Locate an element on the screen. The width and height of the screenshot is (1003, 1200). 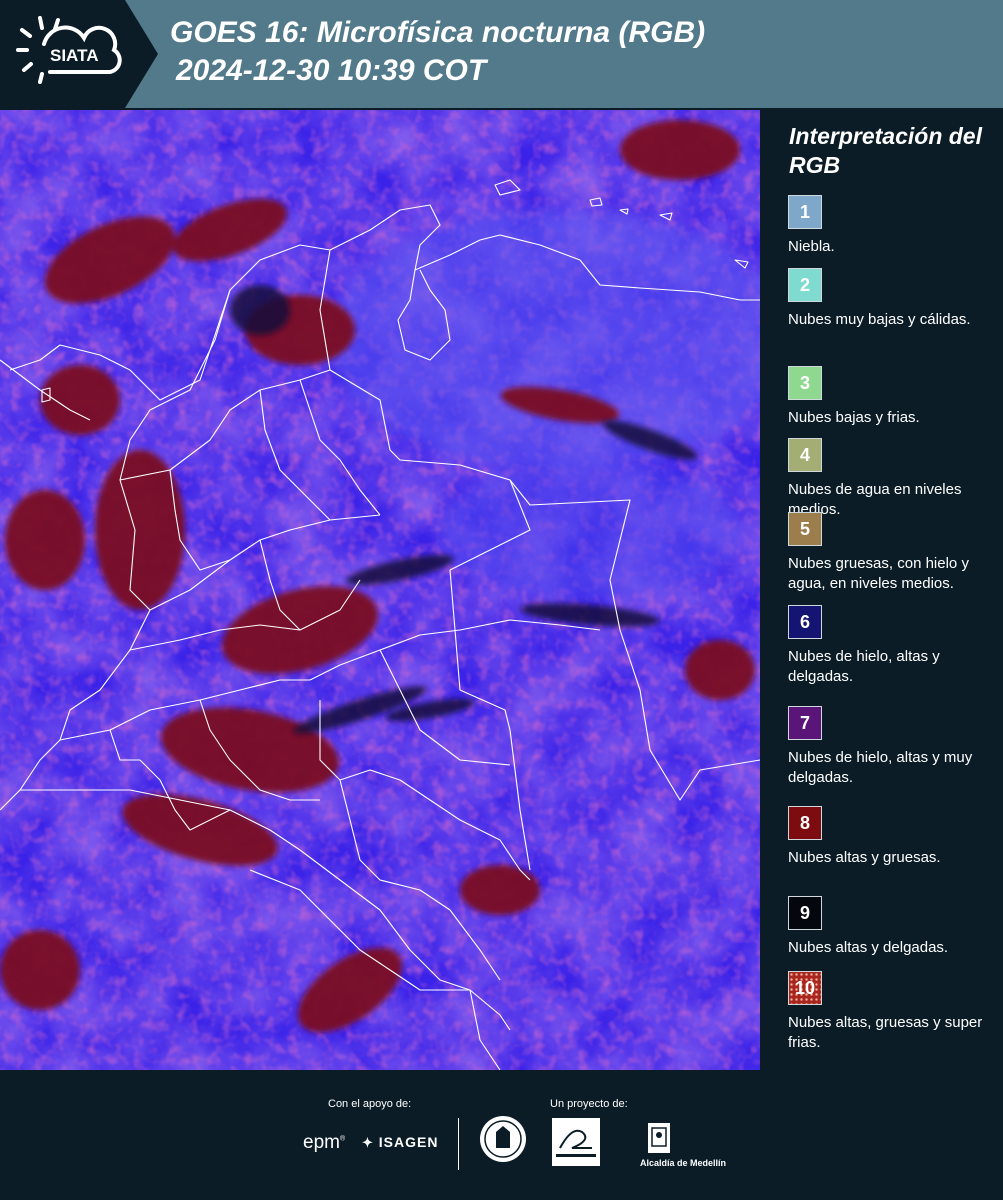
legend-swatch: 4 is located at coordinates (805, 455).